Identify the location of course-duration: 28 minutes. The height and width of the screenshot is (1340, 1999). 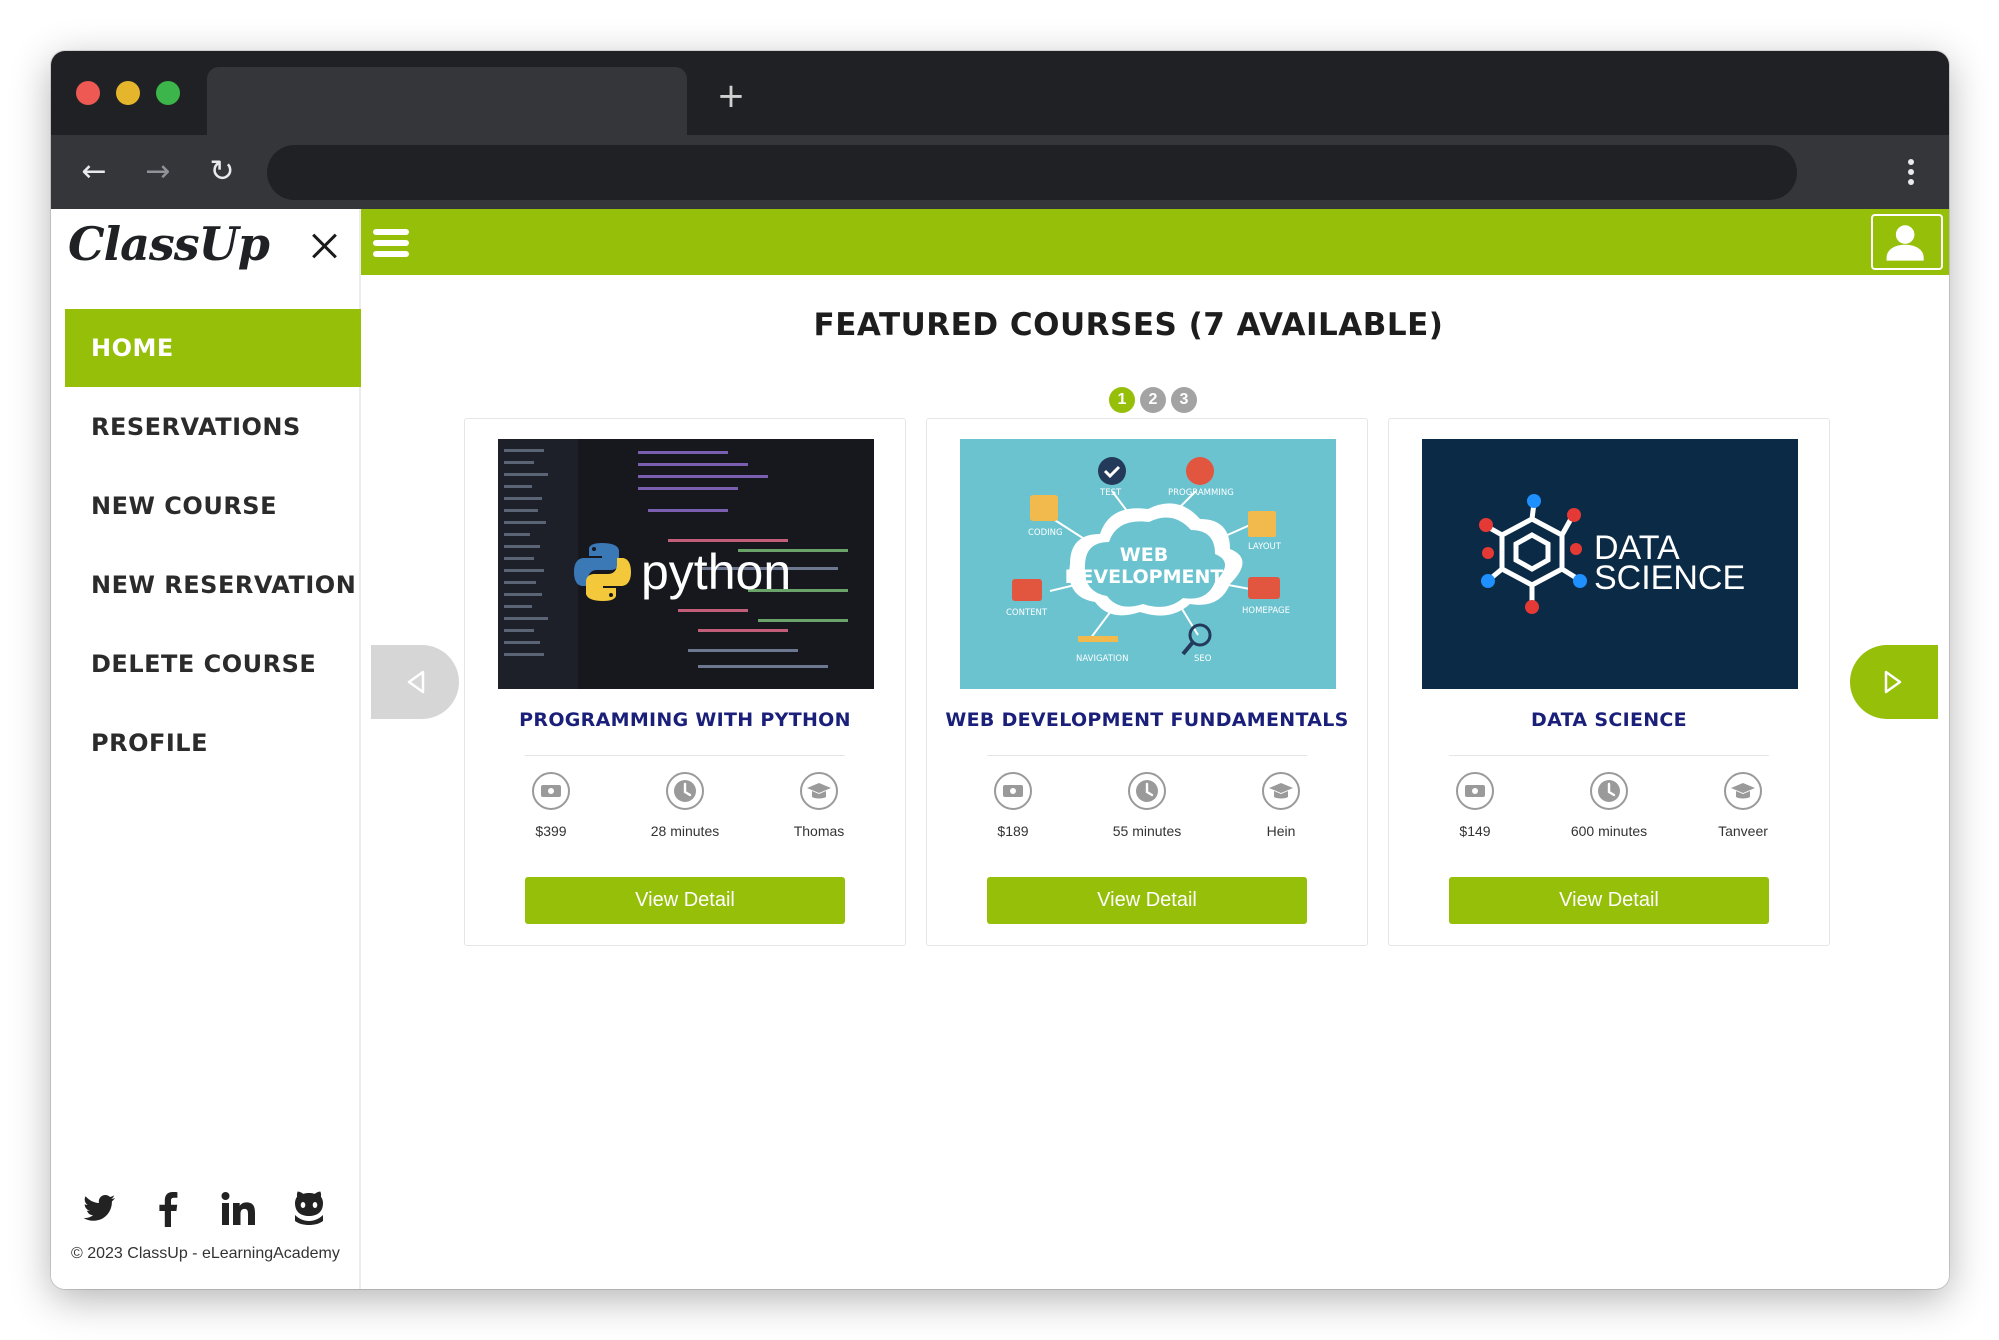
(685, 831).